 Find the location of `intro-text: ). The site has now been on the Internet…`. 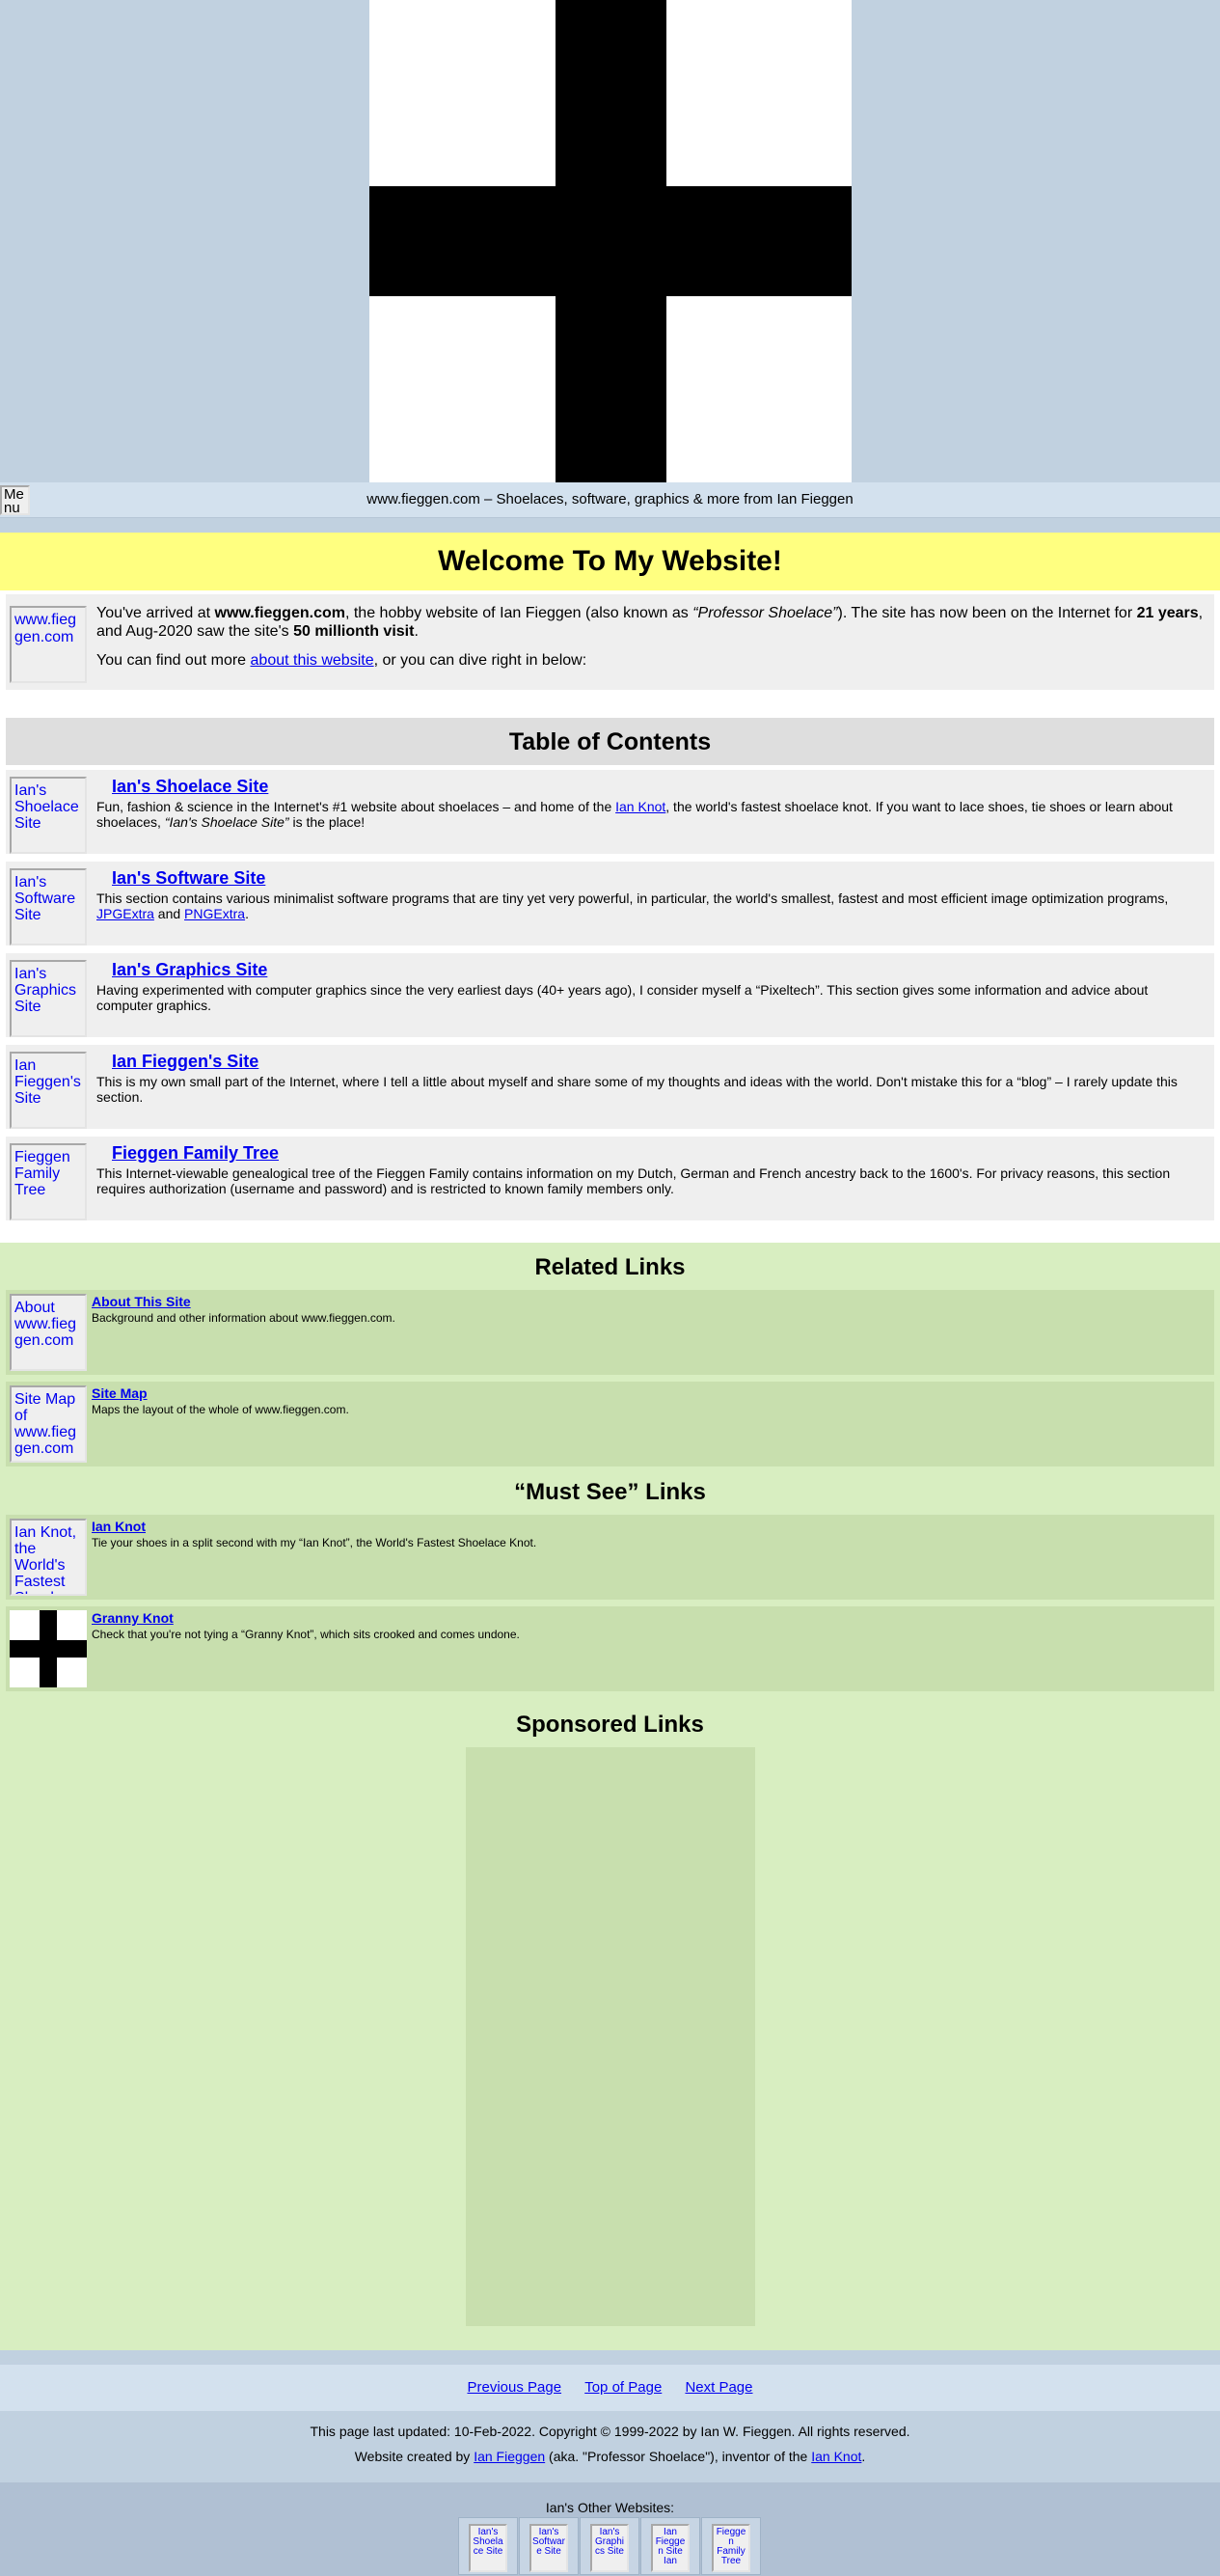

intro-text: ). The site has now been on the Internet… is located at coordinates (987, 613).